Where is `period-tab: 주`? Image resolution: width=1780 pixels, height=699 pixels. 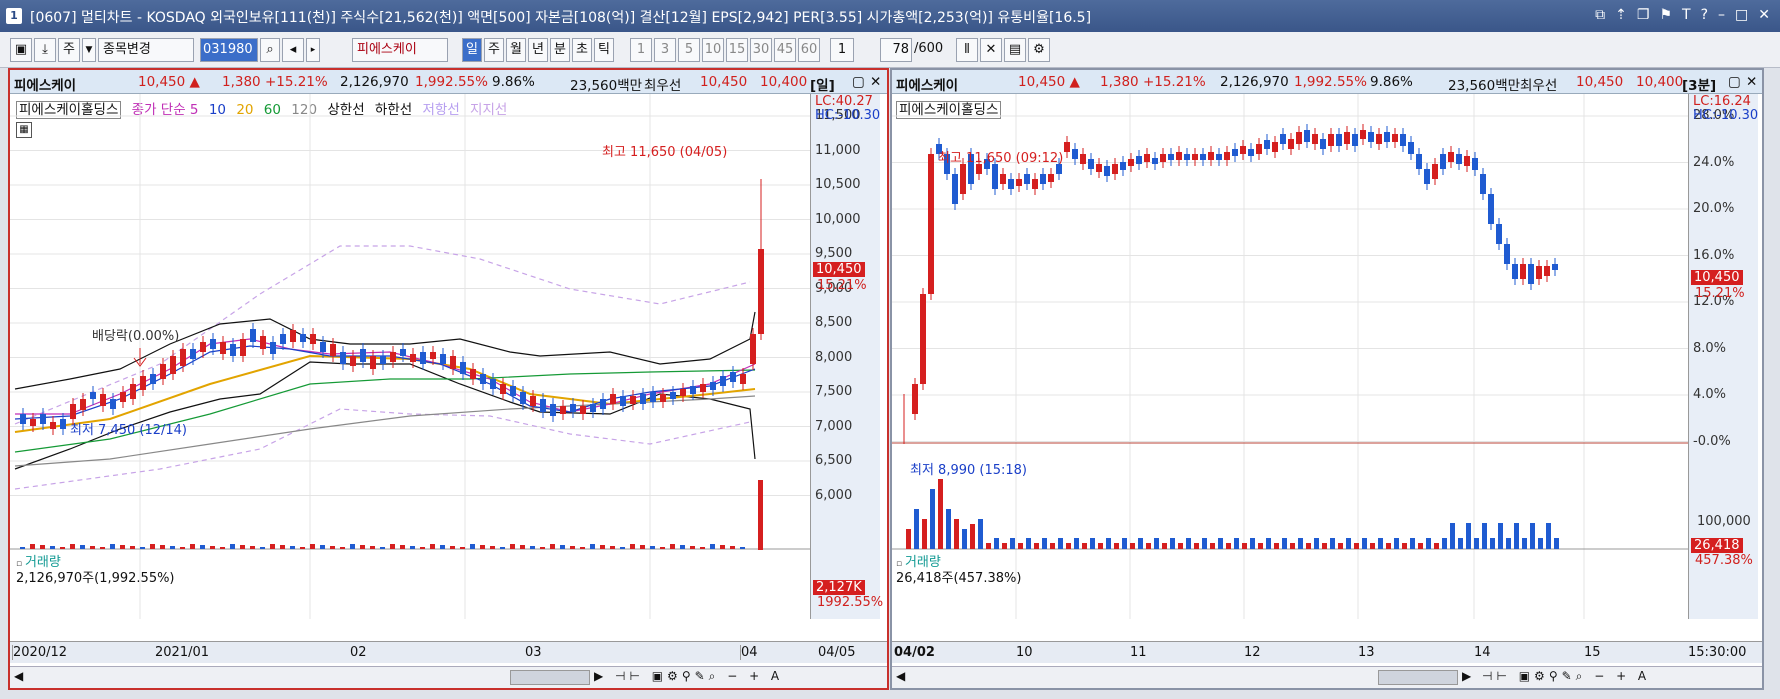 period-tab: 주 is located at coordinates (494, 50).